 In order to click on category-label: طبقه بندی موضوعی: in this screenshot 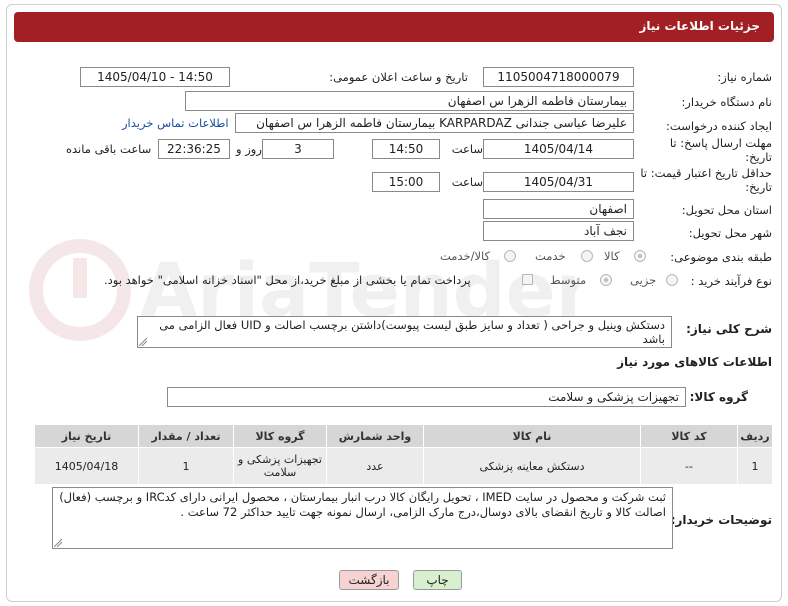, I will do `click(721, 257)`.